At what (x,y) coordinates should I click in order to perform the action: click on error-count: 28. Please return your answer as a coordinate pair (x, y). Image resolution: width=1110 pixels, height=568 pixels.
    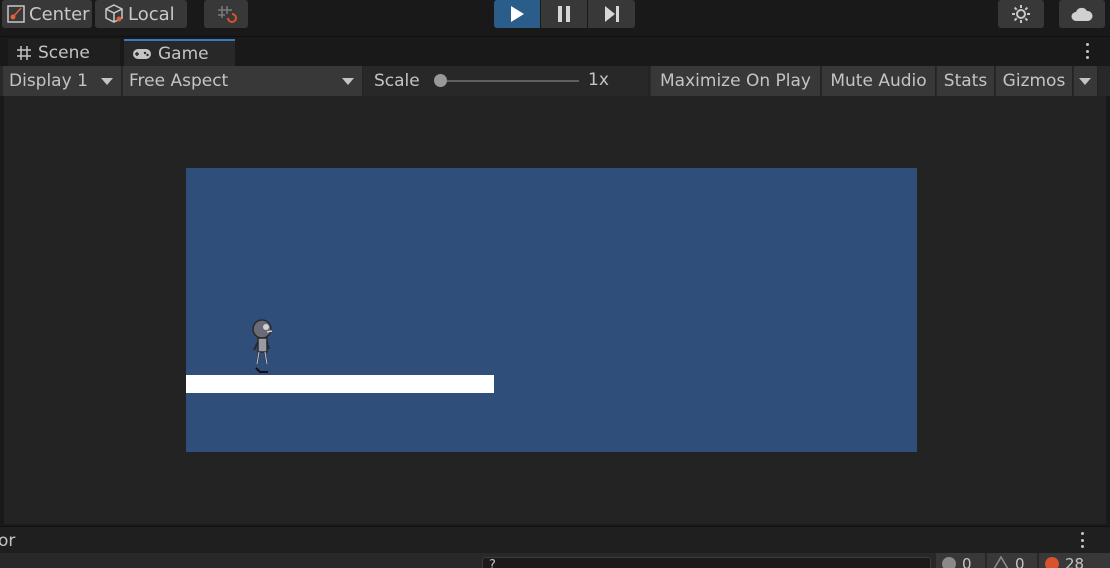
    Looking at the image, I should click on (1075, 561).